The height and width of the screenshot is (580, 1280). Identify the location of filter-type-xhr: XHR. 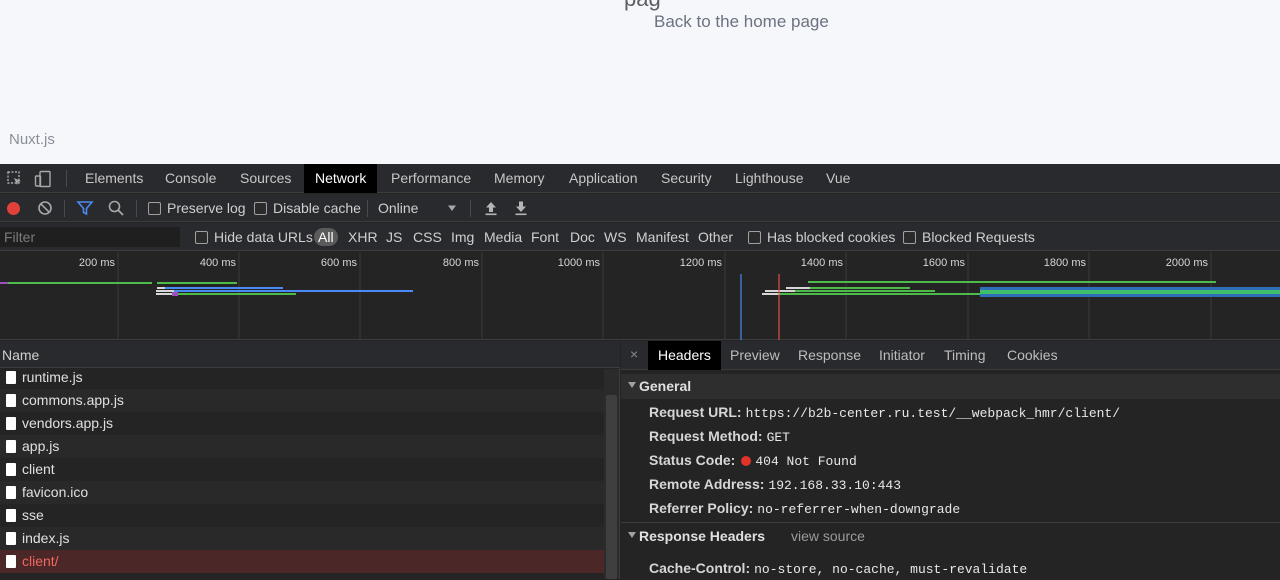
(363, 237).